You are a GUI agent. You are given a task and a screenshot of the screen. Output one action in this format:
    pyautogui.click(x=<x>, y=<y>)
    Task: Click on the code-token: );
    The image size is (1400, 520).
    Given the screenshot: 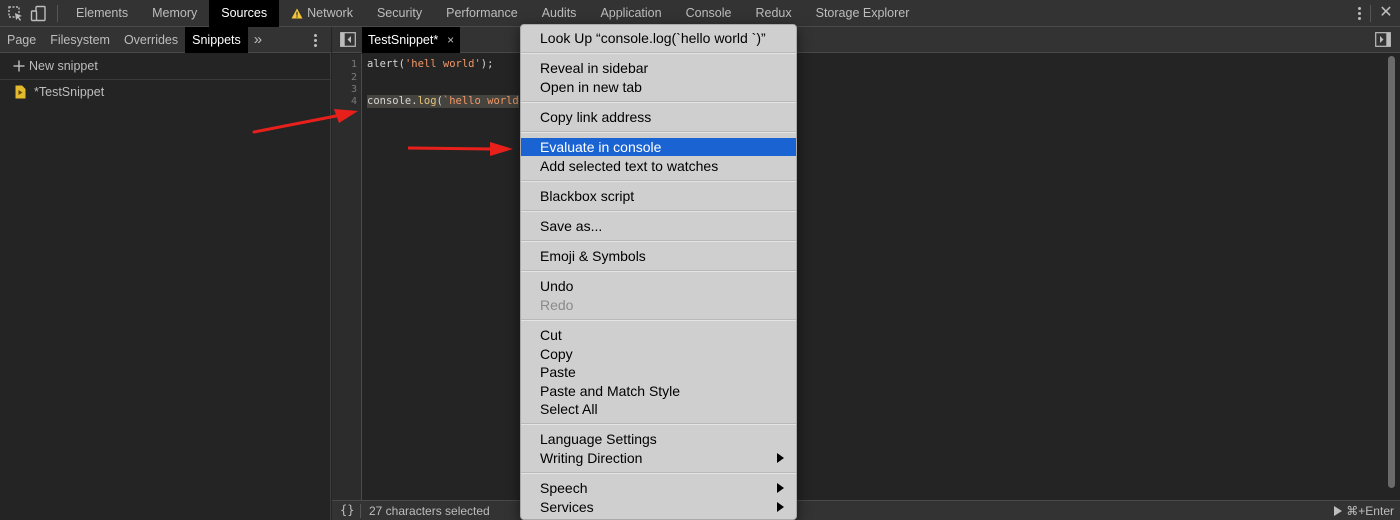 What is the action you would take?
    pyautogui.click(x=487, y=64)
    